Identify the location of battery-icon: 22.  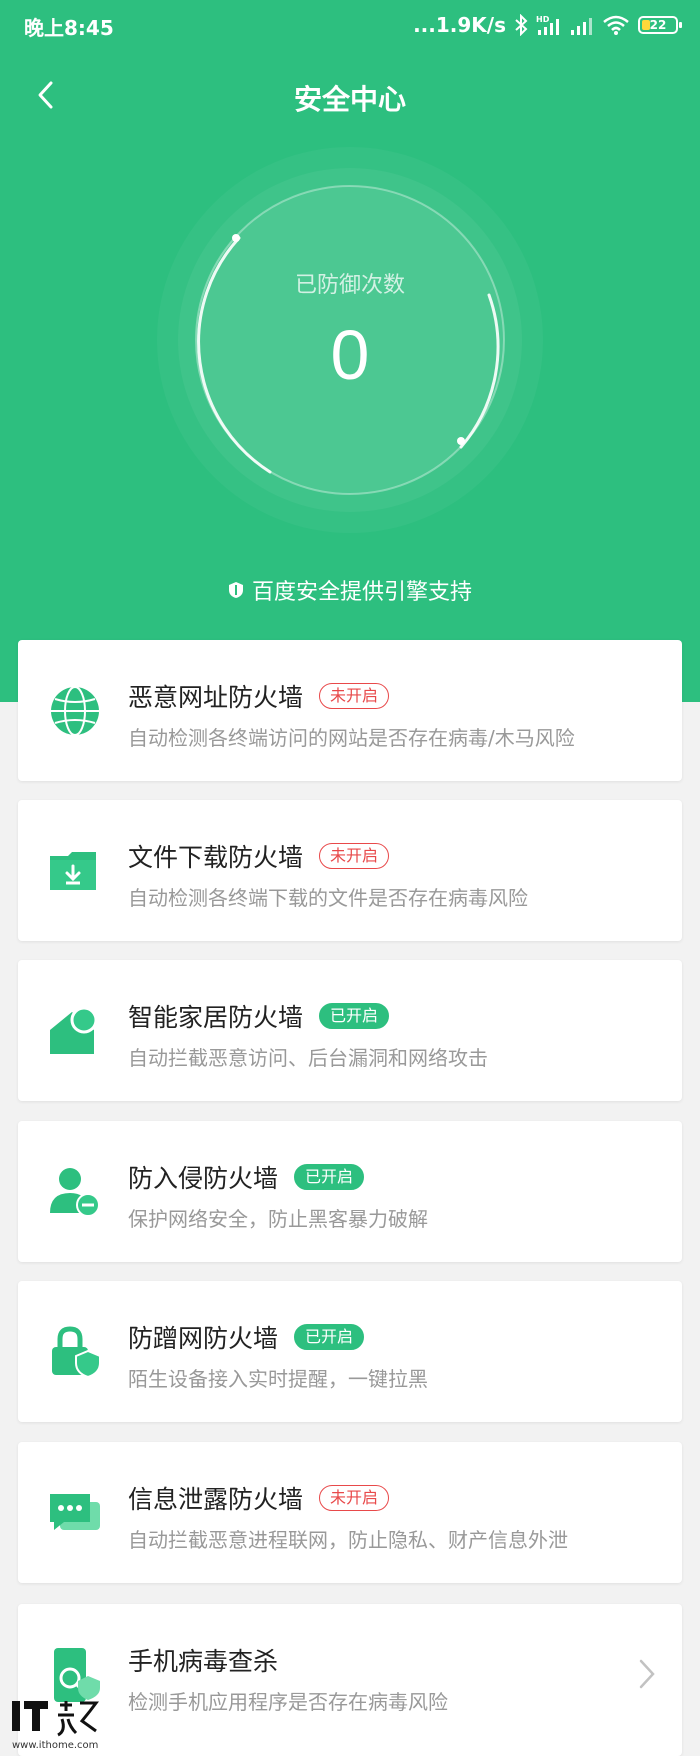
(660, 25).